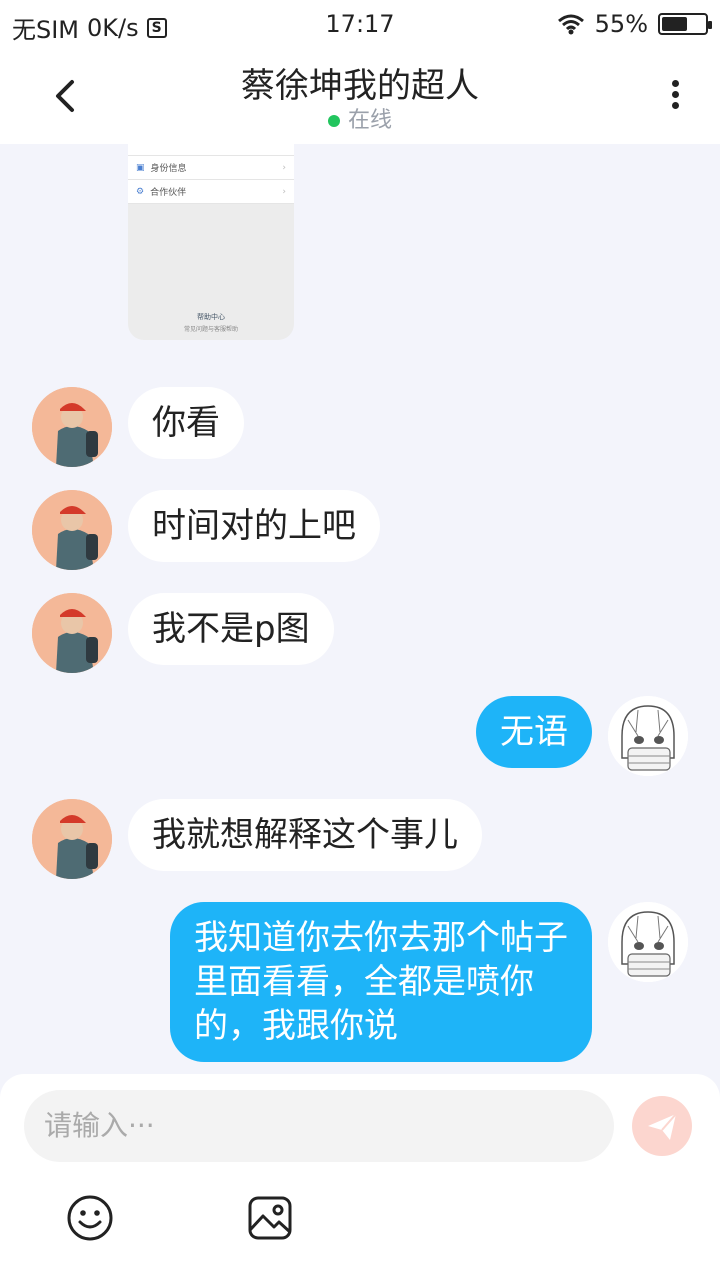 This screenshot has width=720, height=1280. I want to click on more-vertical-icon, so click(675, 96).